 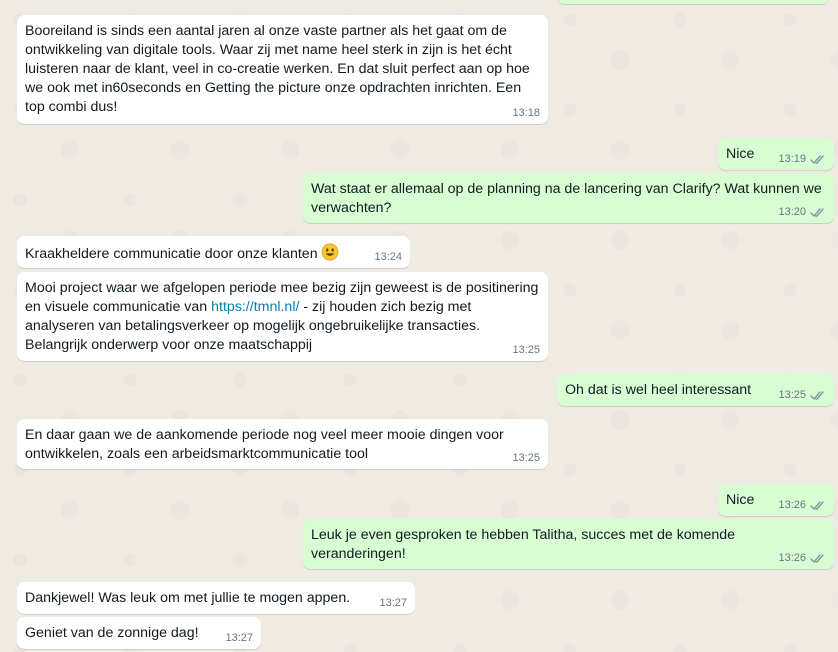 What do you see at coordinates (776, 154) in the screenshot?
I see `outgoing-message: Nice 13:19` at bounding box center [776, 154].